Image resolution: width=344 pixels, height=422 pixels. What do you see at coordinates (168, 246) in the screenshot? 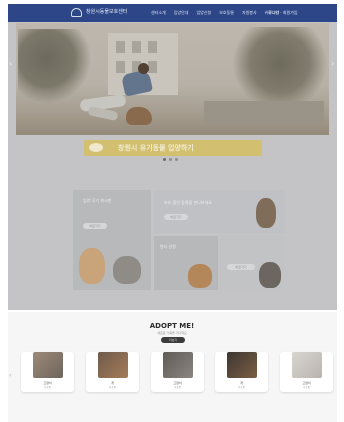
I see `card-title: 봉사 신청` at bounding box center [168, 246].